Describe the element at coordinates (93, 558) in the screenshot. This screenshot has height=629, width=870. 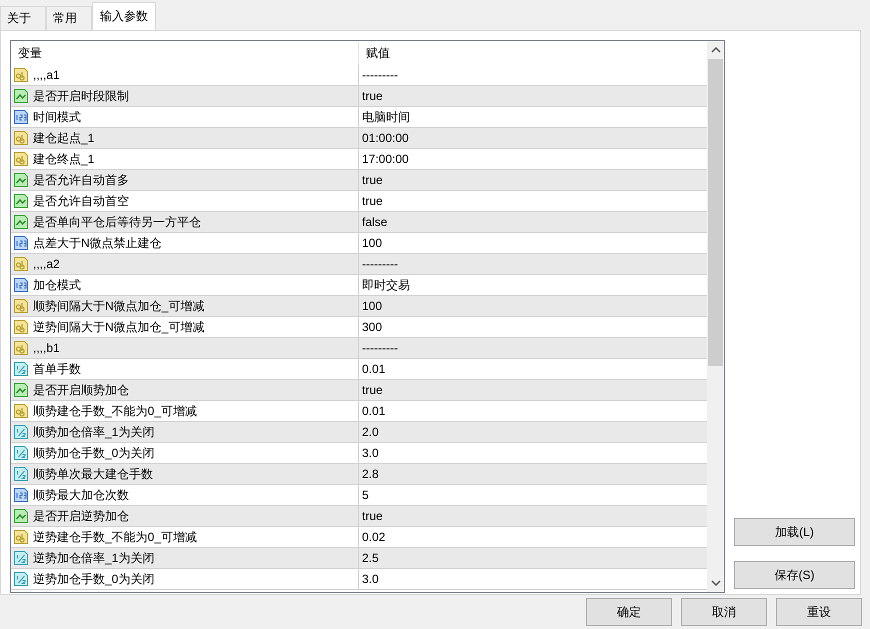
I see `parameter-name: 逆势加仓倍率_1为关闭` at that location.